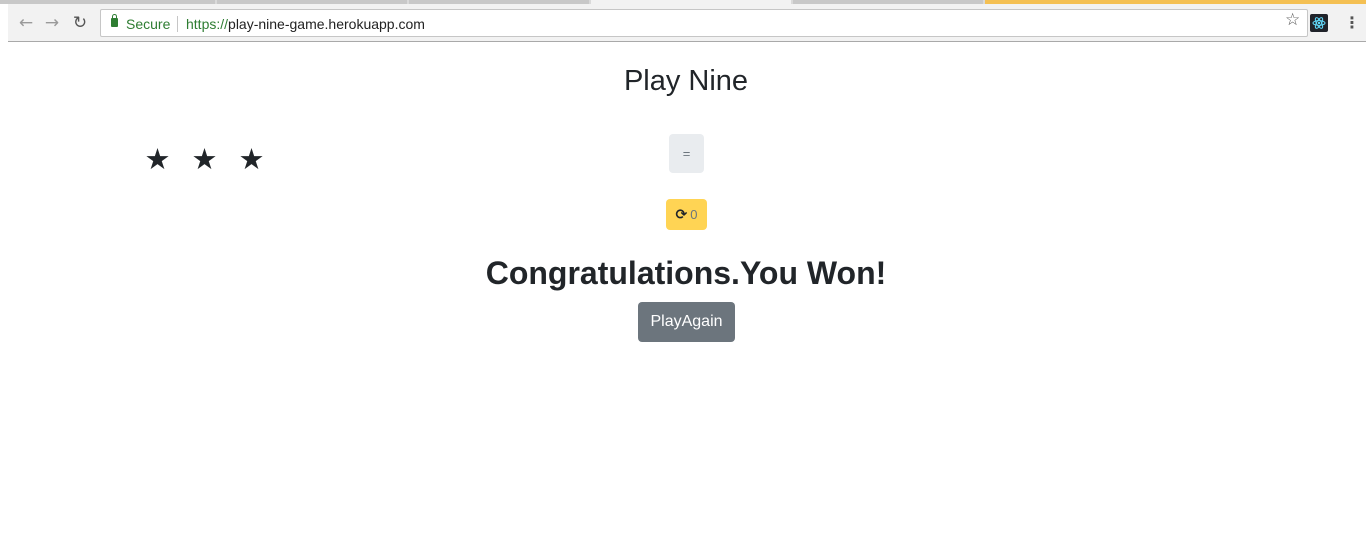 The width and height of the screenshot is (1366, 552). Describe the element at coordinates (80, 23) in the screenshot. I see `reload-icon: ↻` at that location.